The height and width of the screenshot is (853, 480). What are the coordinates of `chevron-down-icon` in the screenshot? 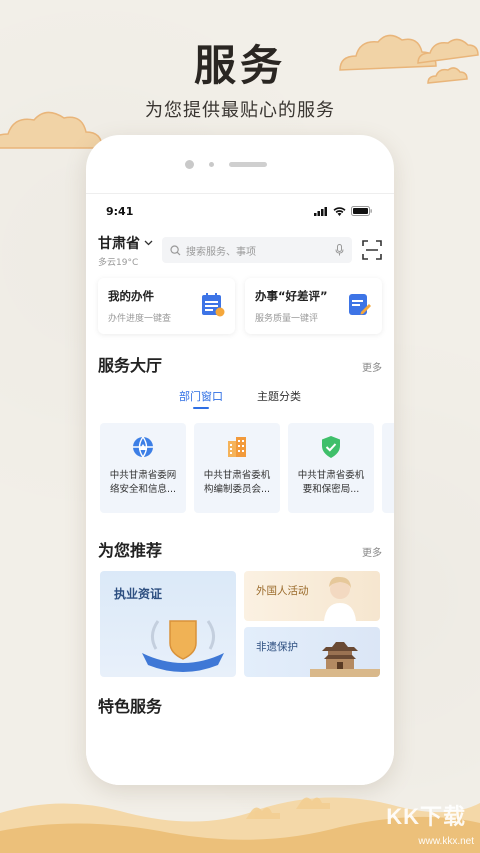 It's located at (148, 242).